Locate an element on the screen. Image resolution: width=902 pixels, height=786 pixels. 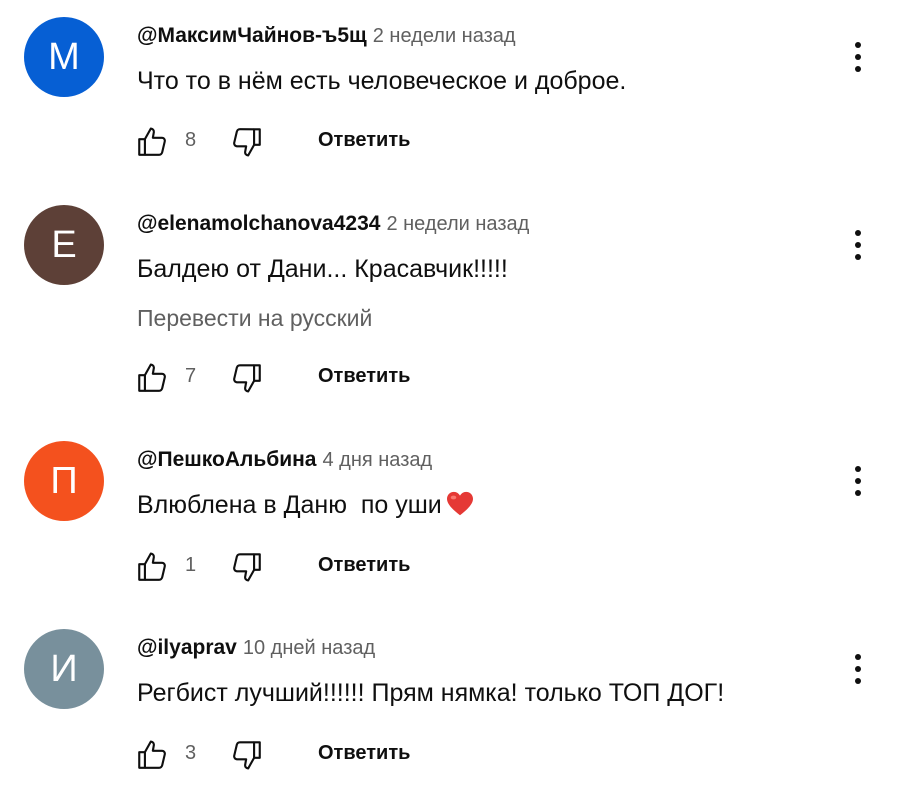
comment-text-line: Влюблена в Даню по уши is located at coordinates (305, 505).